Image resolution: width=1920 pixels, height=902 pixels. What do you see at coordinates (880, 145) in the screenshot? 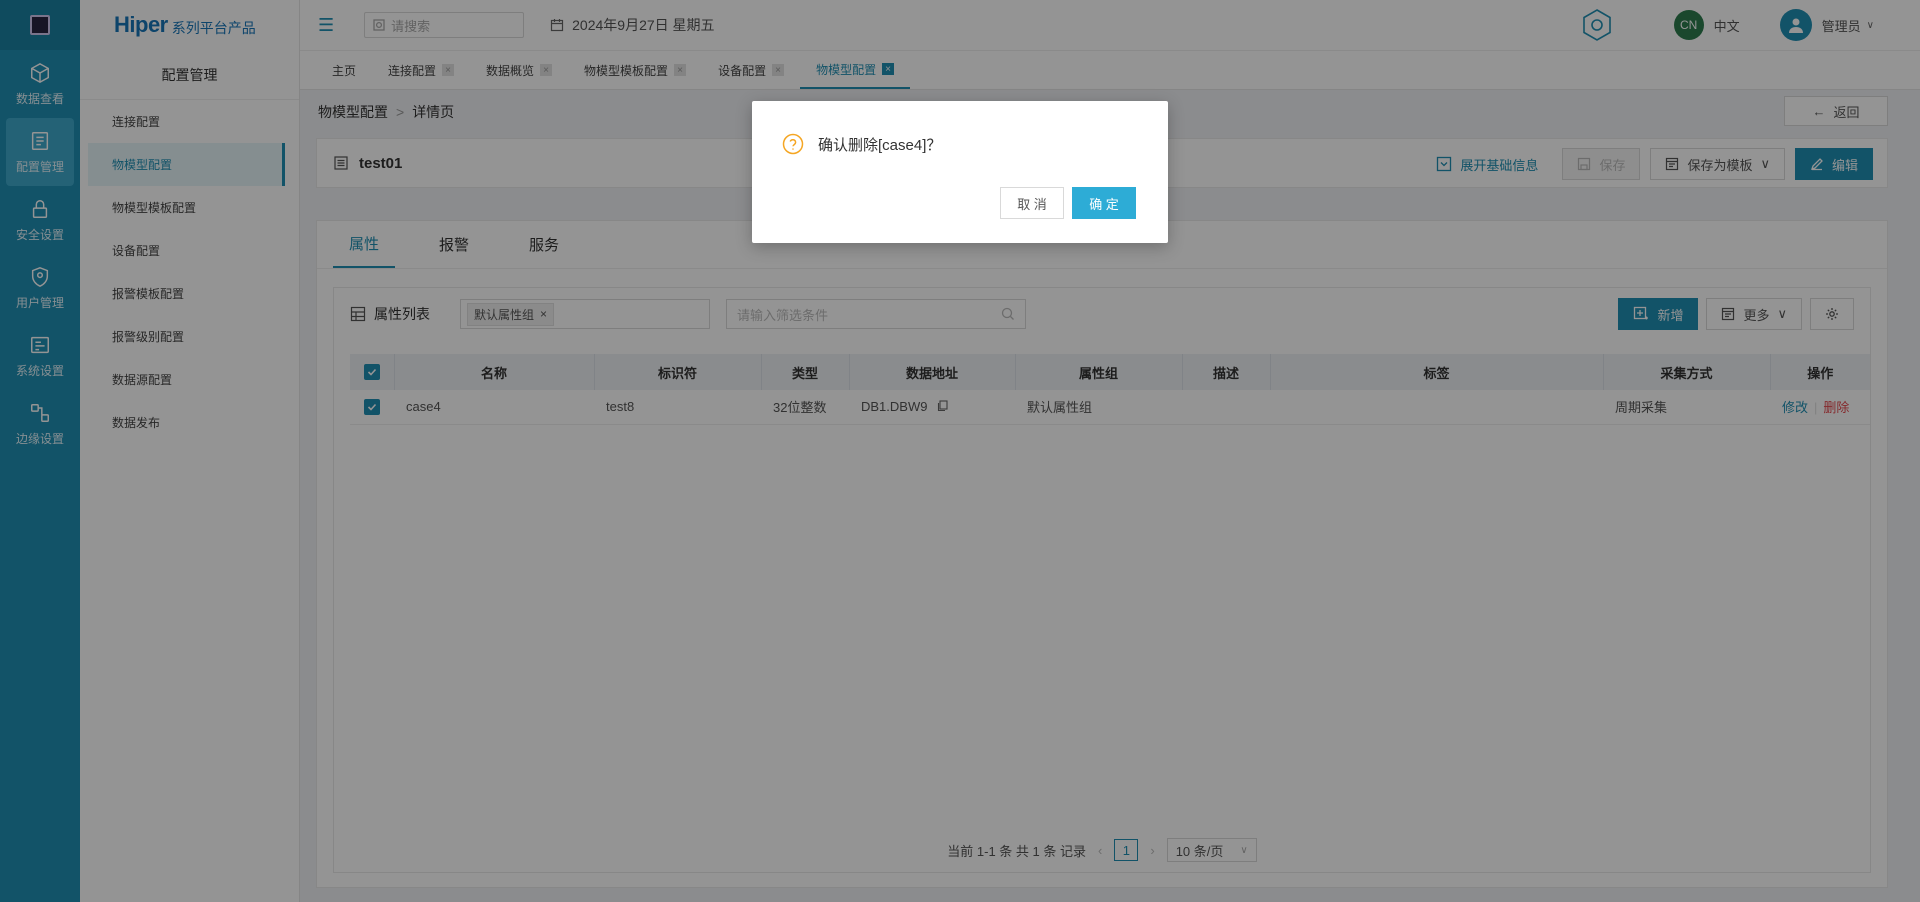
I see `dialog-message-text: 确认删除[case4]？` at bounding box center [880, 145].